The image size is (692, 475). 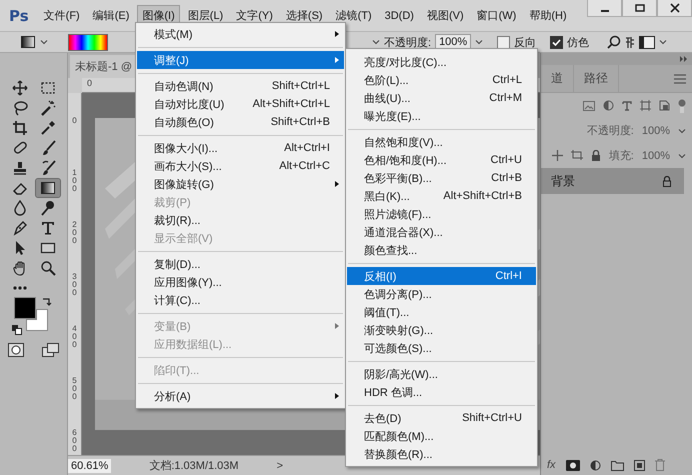 What do you see at coordinates (617, 465) in the screenshot?
I see `folder-icon` at bounding box center [617, 465].